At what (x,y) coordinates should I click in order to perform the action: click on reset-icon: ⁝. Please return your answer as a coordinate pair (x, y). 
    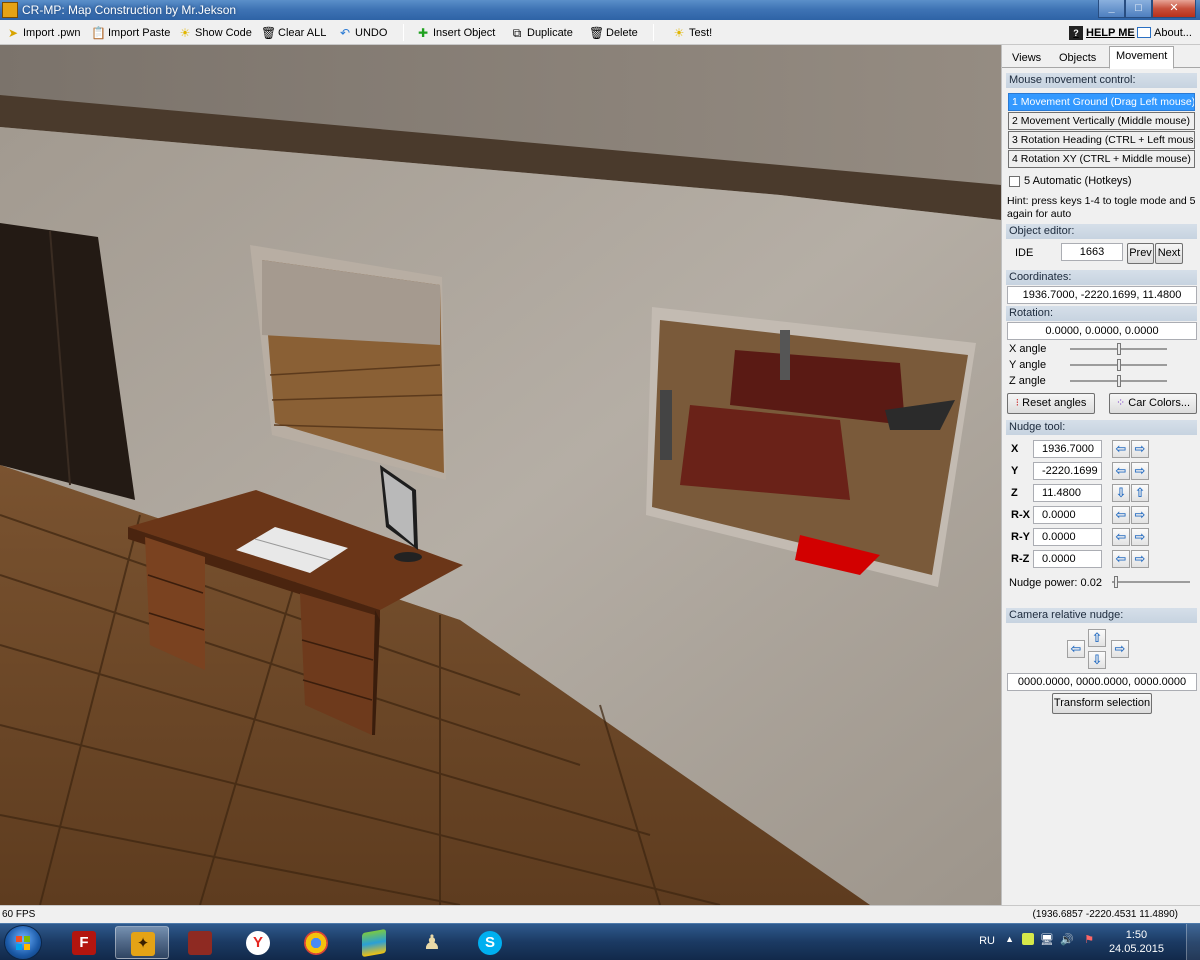
    Looking at the image, I should click on (1017, 403).